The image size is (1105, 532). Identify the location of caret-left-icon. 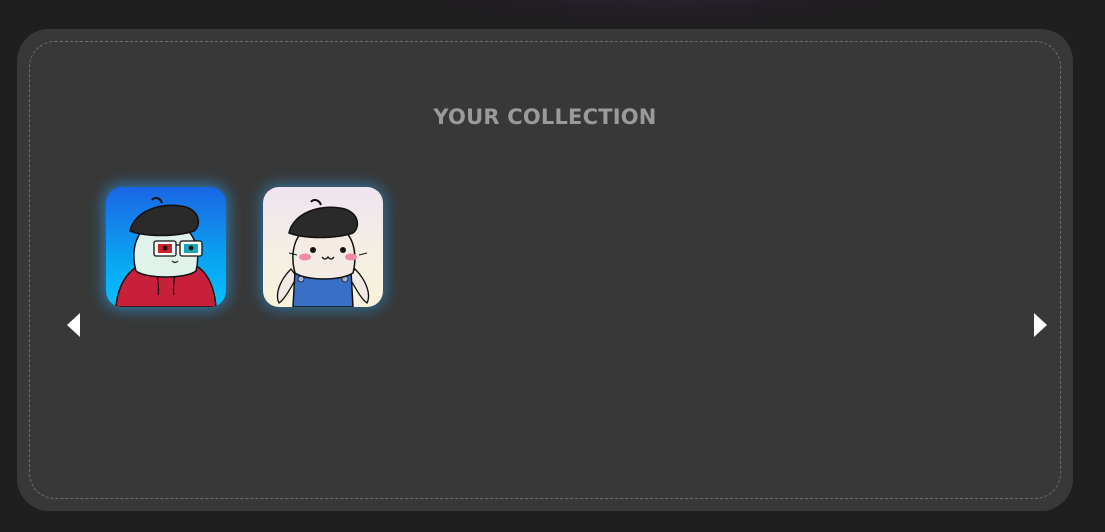
(73, 325).